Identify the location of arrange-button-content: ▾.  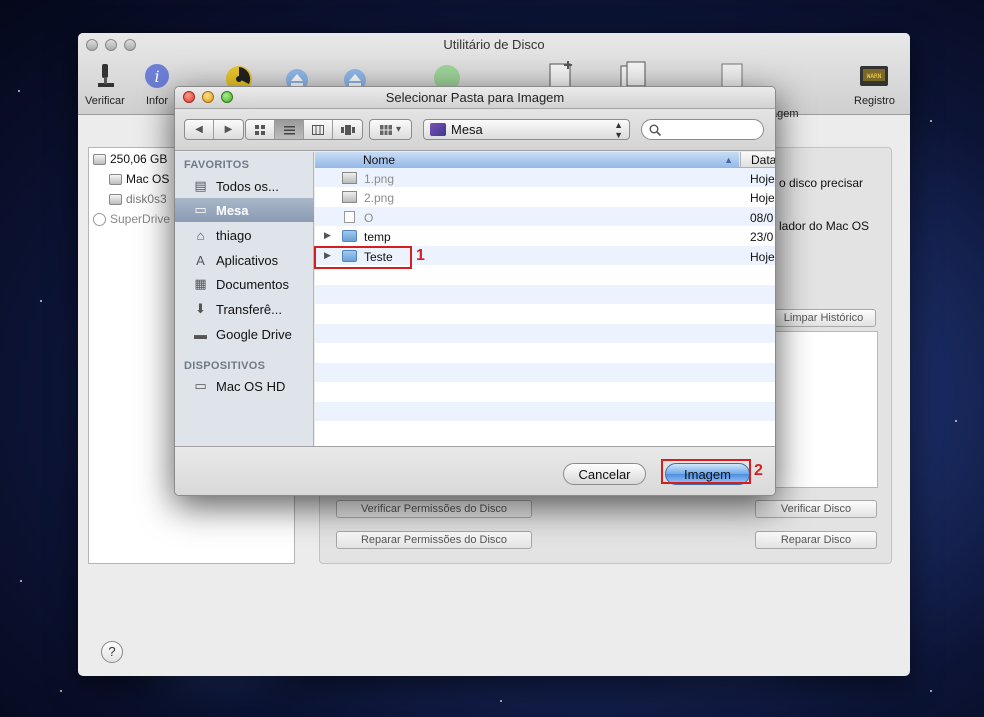
(390, 129).